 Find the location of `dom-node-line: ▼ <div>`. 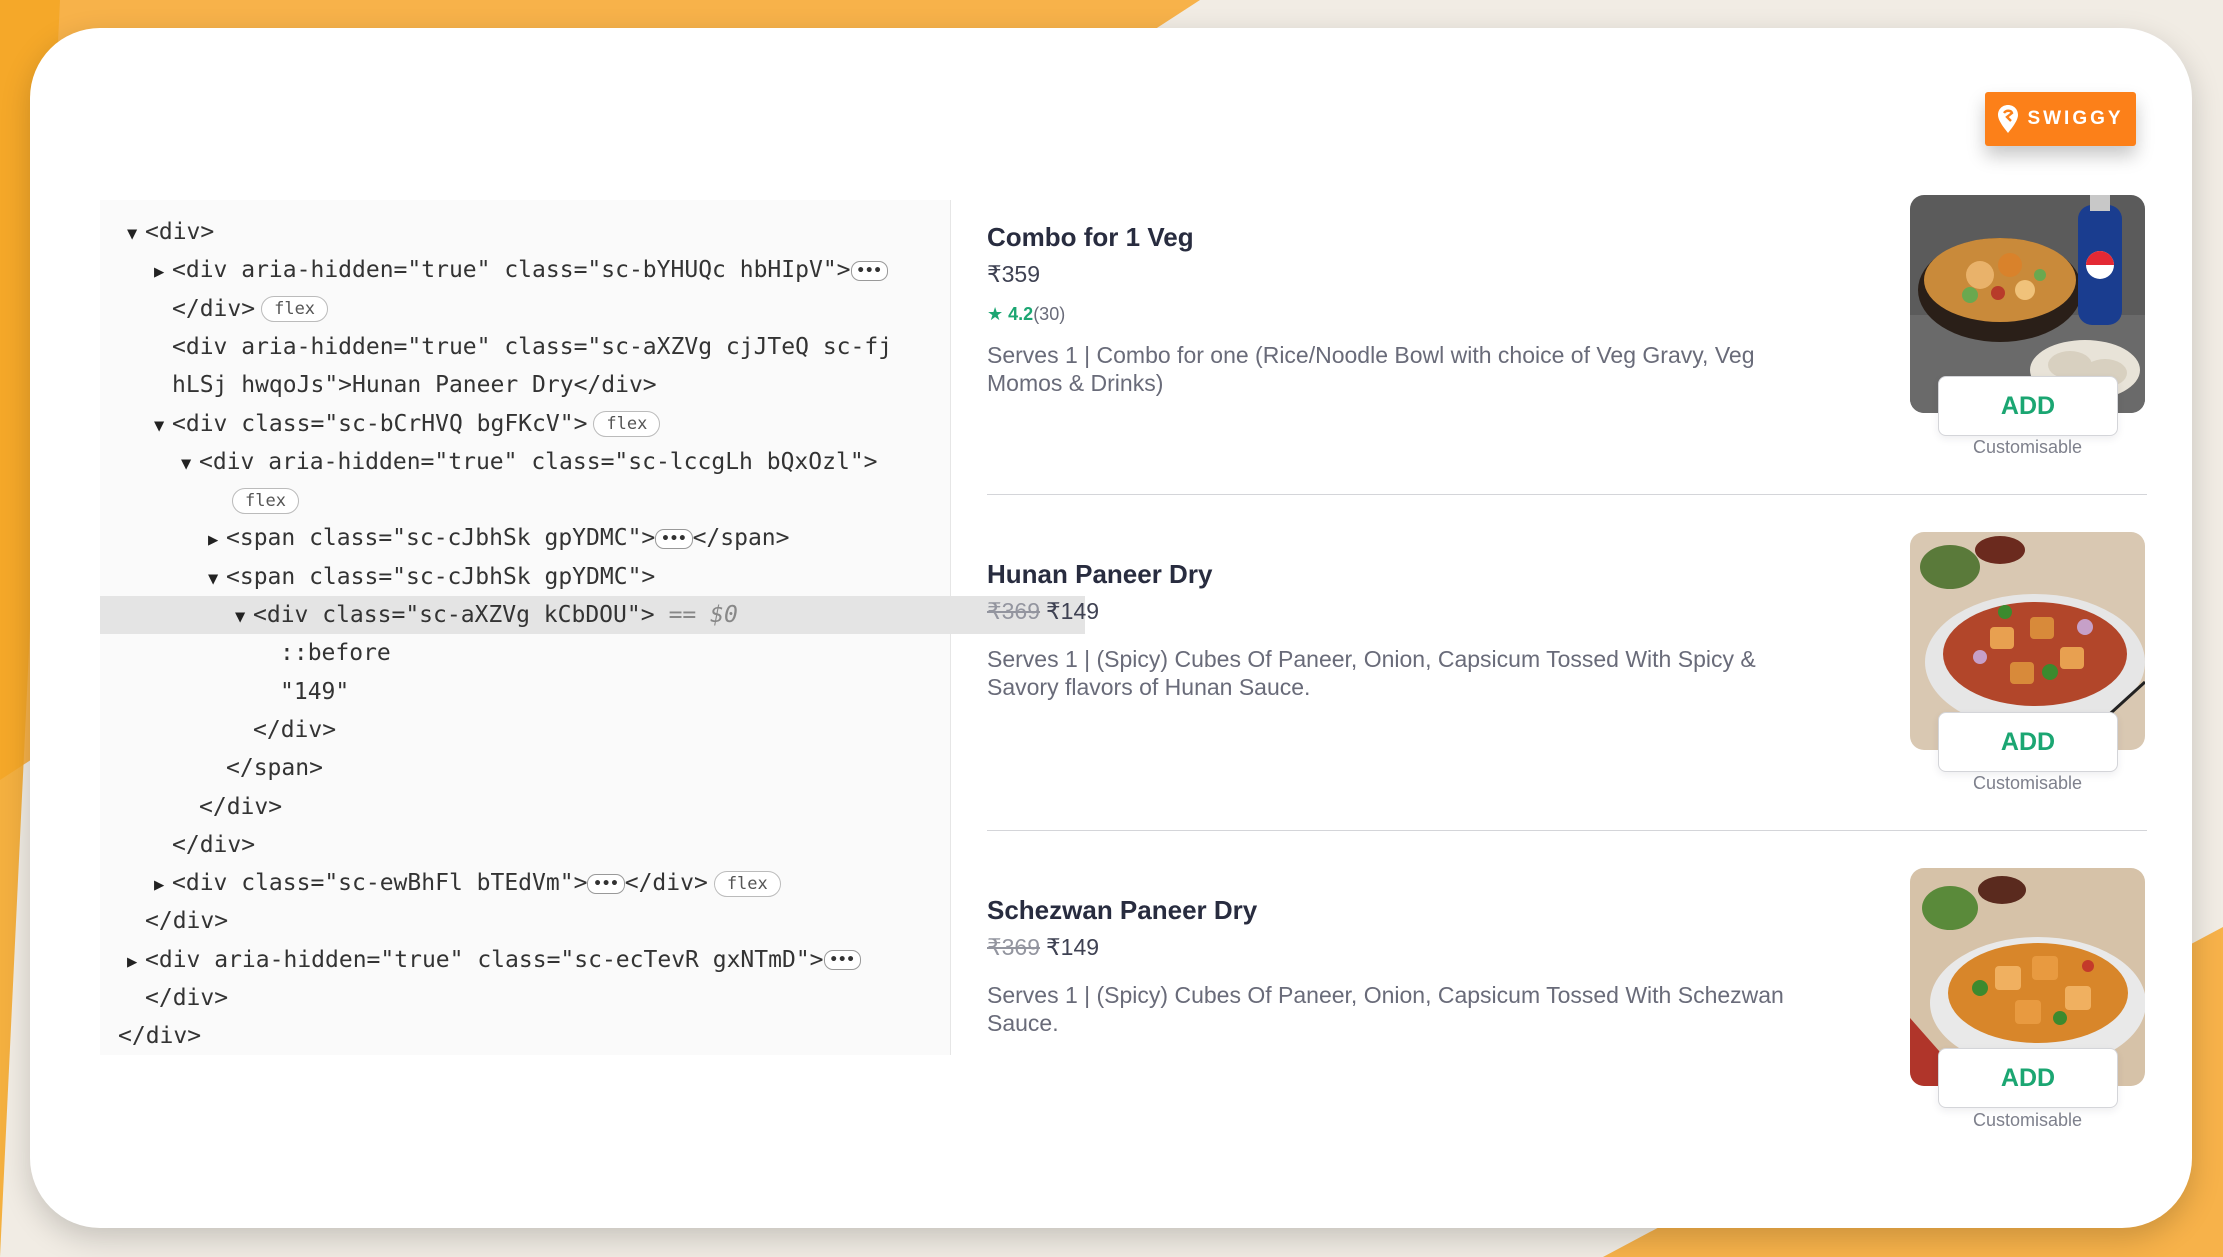

dom-node-line: ▼ <div> is located at coordinates (170, 232).